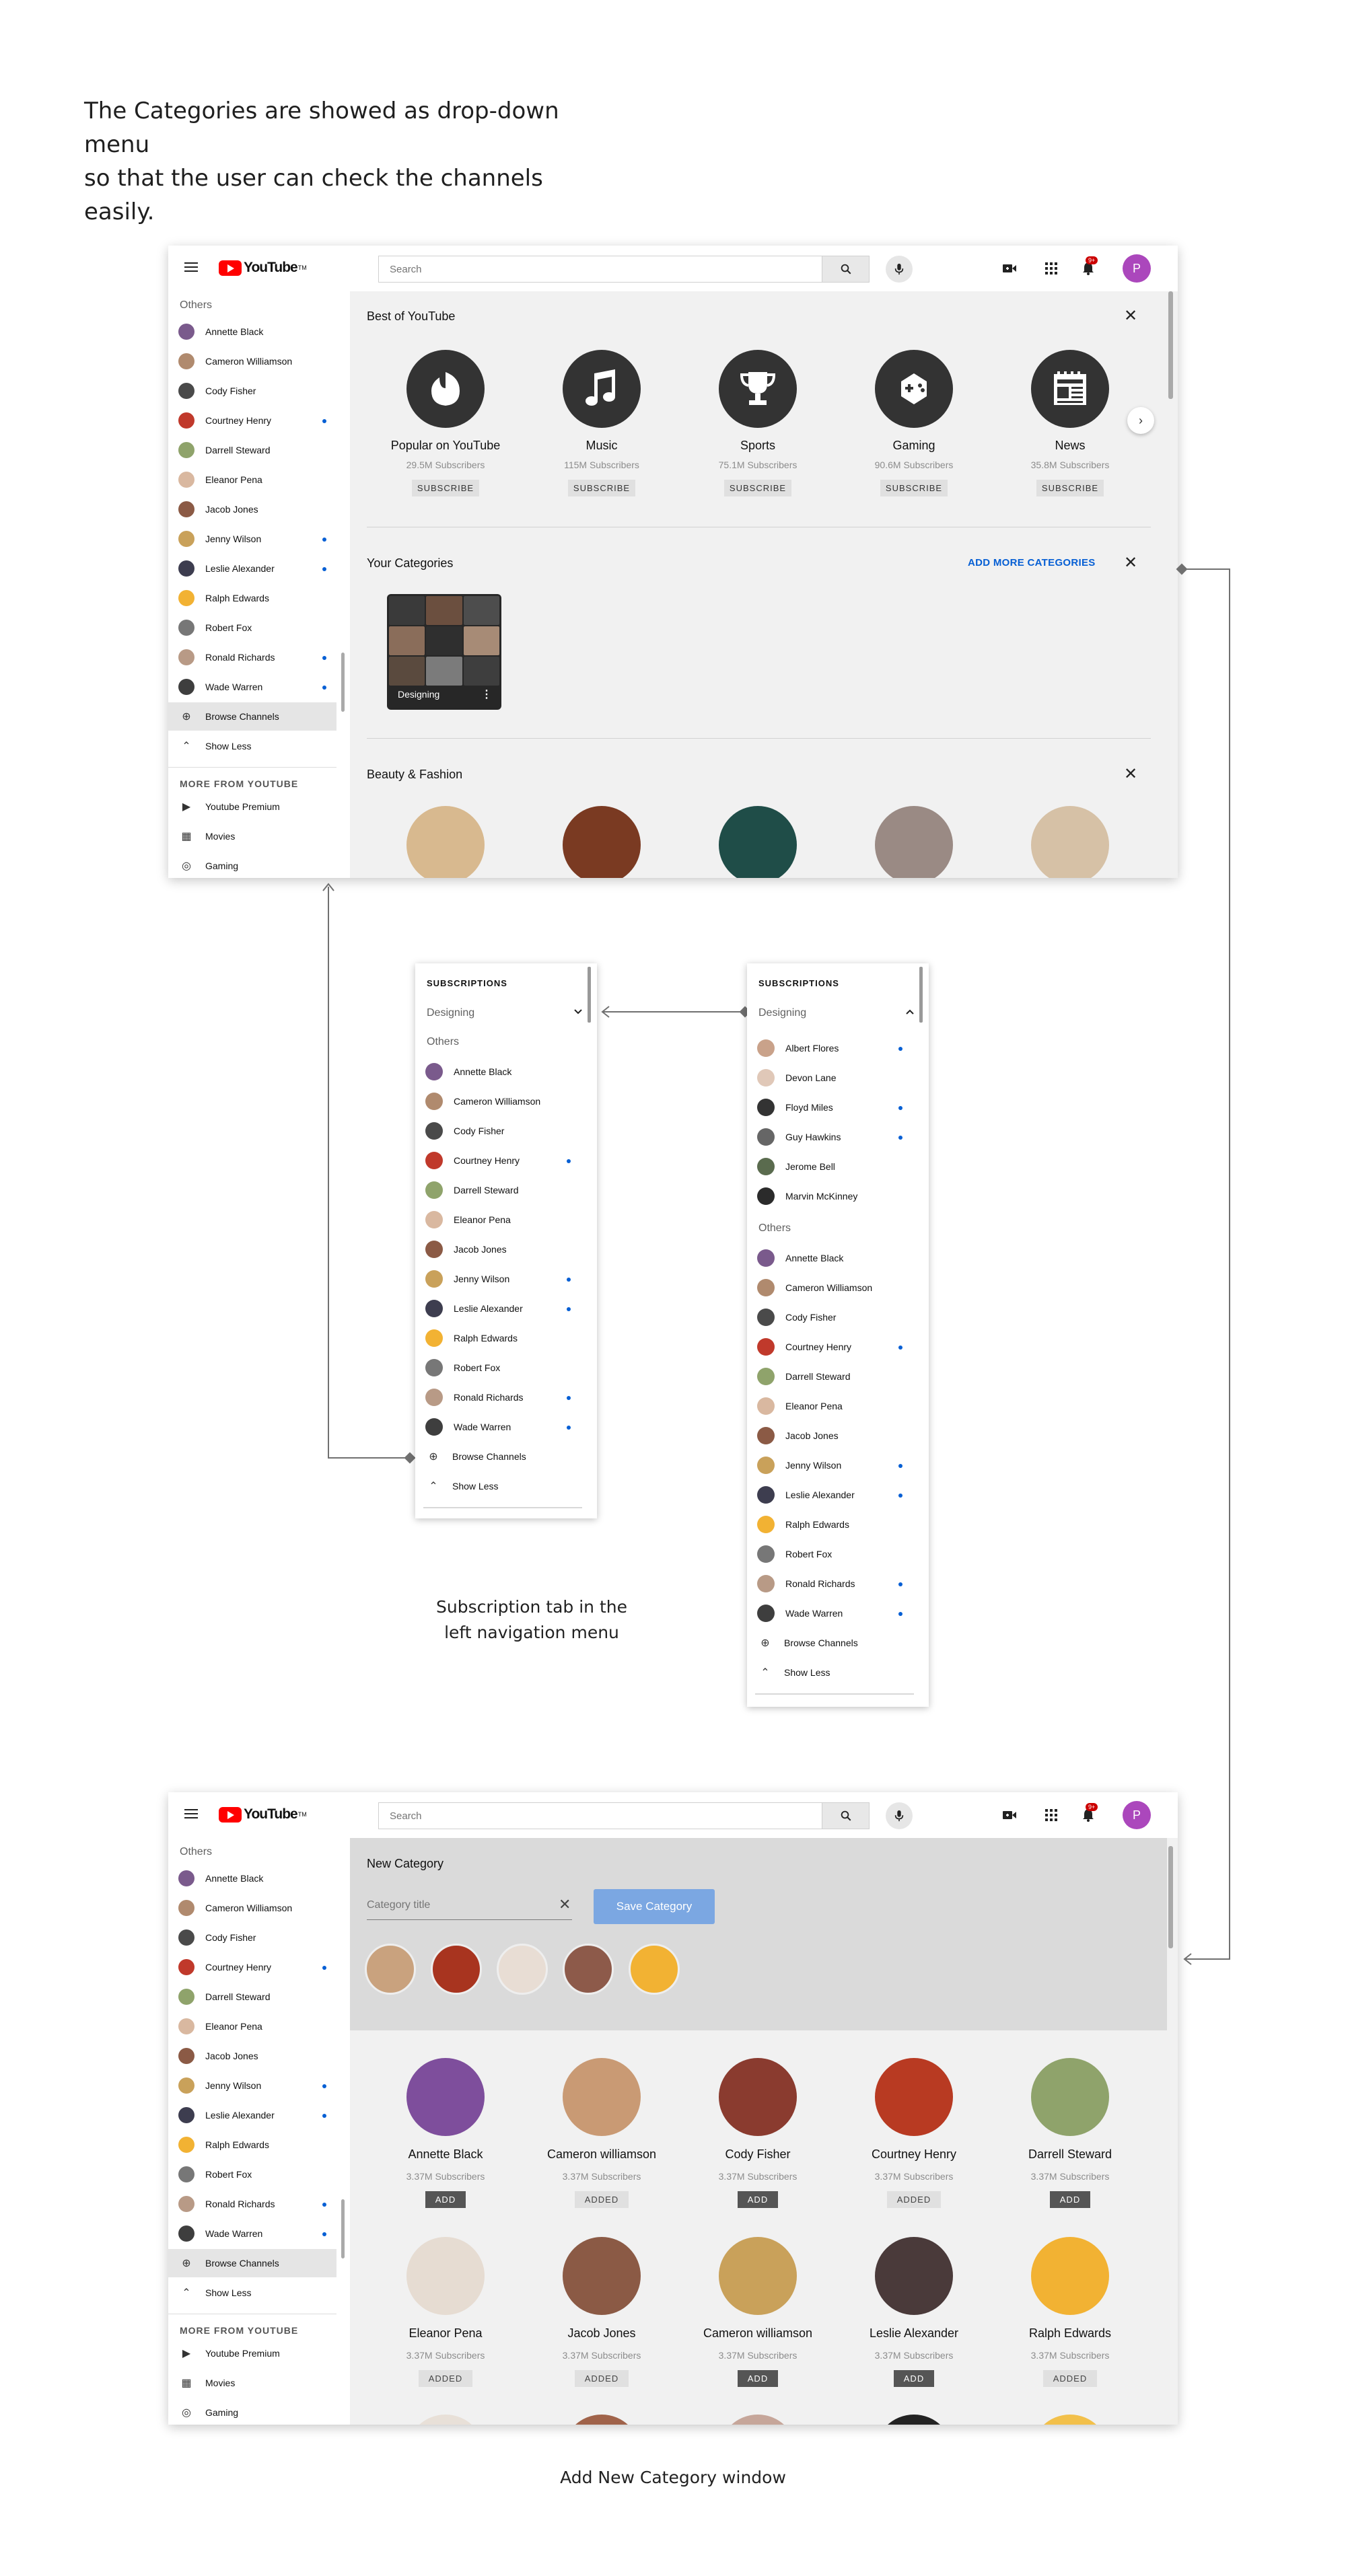  What do you see at coordinates (655, 1906) in the screenshot?
I see `save-category-button: Save Category` at bounding box center [655, 1906].